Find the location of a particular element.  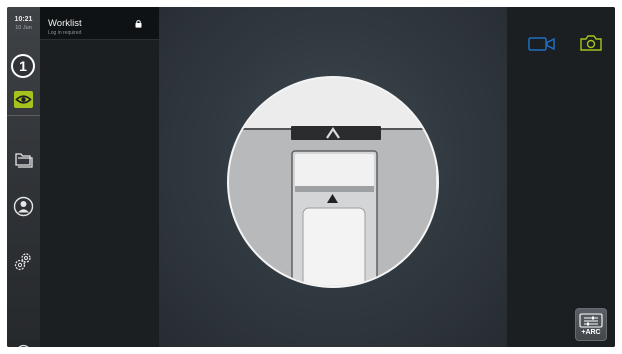

step-number-badge: 1 is located at coordinates (23, 66).